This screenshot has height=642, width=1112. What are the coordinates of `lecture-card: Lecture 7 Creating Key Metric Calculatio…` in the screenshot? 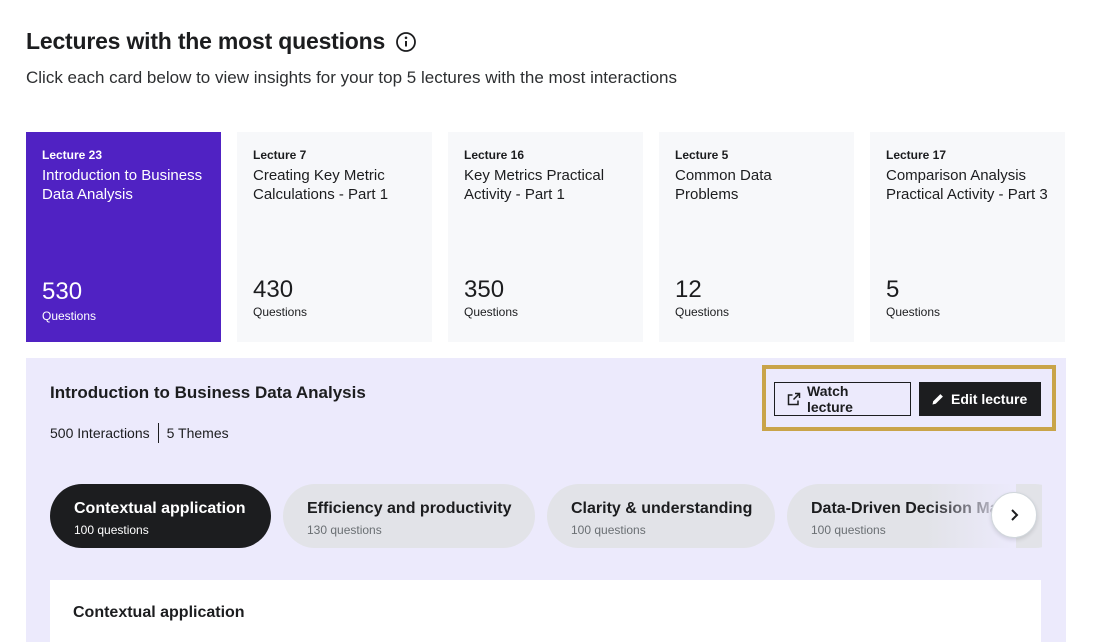 It's located at (334, 237).